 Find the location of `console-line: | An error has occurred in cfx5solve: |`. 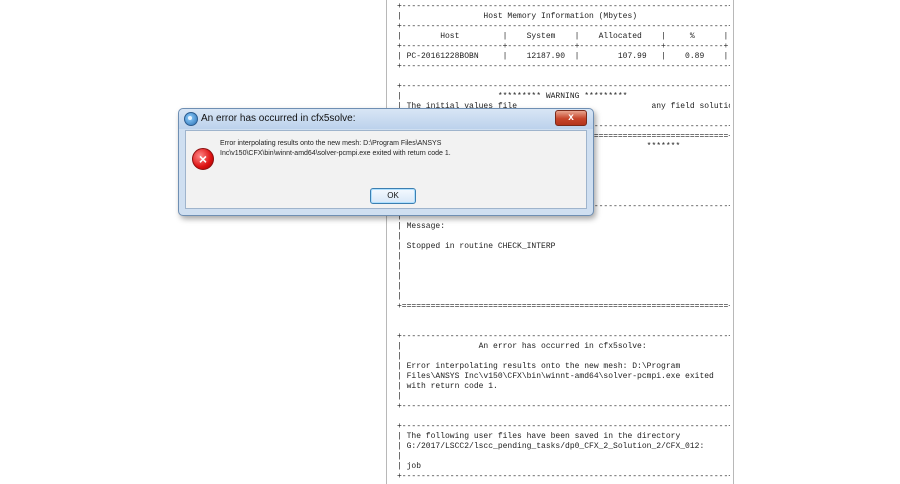

console-line: | An error has occurred in cfx5solve: | is located at coordinates (563, 346).